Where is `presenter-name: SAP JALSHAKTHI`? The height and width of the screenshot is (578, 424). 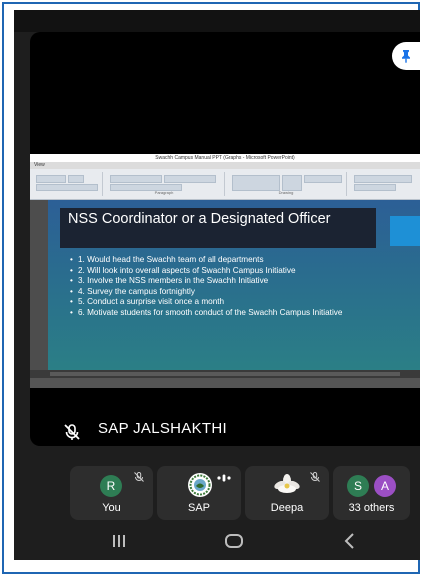
presenter-name: SAP JALSHAKTHI is located at coordinates (162, 428).